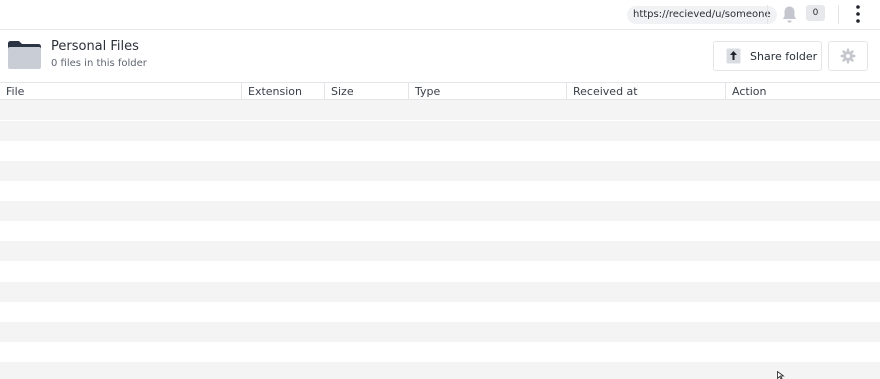 Image resolution: width=880 pixels, height=379 pixels. What do you see at coordinates (367, 91) in the screenshot?
I see `column-header-size: Size` at bounding box center [367, 91].